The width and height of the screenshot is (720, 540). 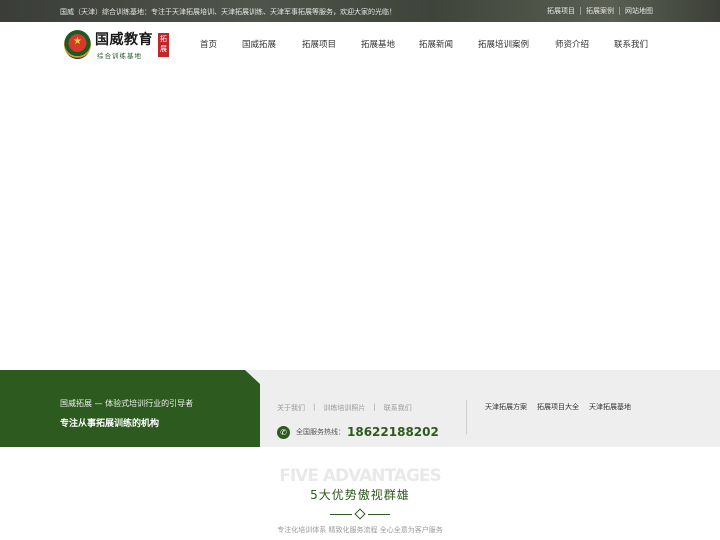 I want to click on quick-link-photos: 训练培训照片, so click(x=344, y=408).